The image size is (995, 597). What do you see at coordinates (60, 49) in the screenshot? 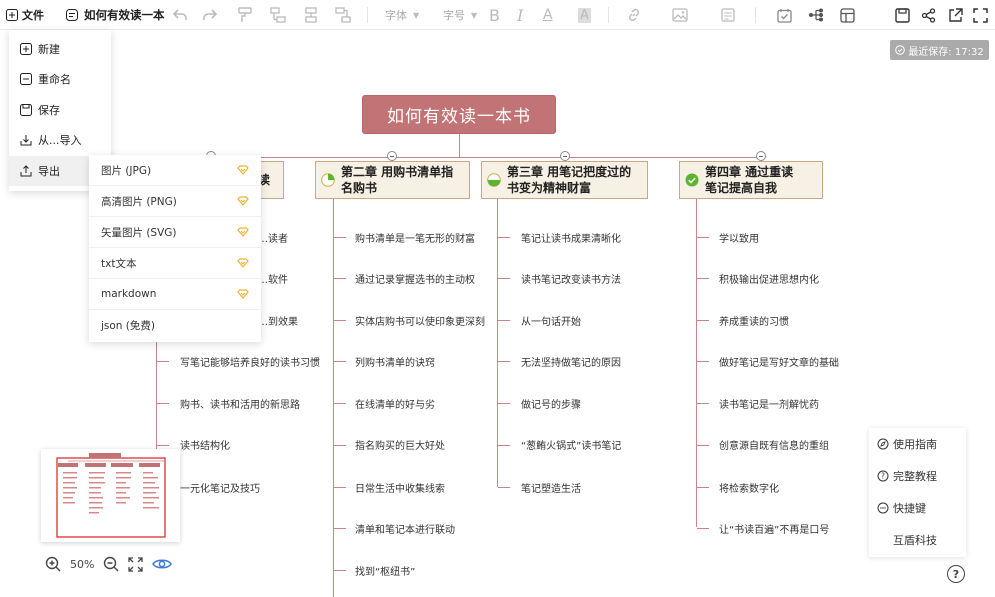
I see `menu-item-new: 新建` at bounding box center [60, 49].